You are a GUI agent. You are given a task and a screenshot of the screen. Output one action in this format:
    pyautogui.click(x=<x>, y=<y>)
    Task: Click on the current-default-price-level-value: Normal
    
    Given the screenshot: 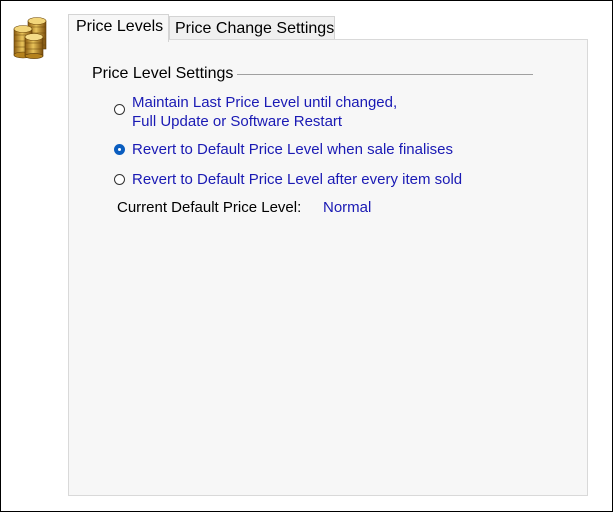 What is the action you would take?
    pyautogui.click(x=347, y=207)
    